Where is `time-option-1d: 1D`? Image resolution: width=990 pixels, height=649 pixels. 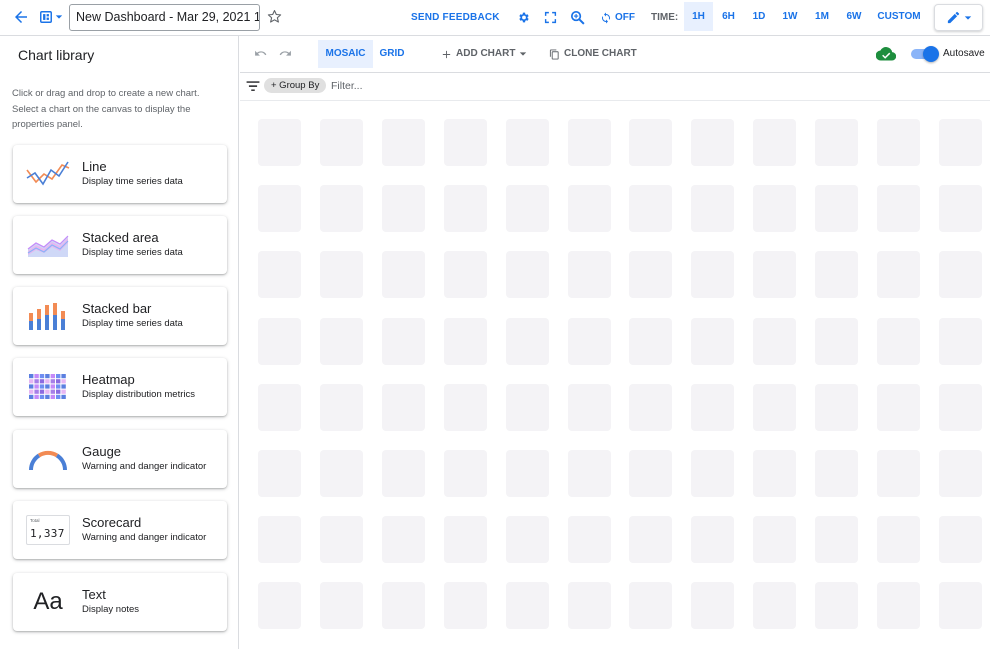 time-option-1d: 1D is located at coordinates (759, 16).